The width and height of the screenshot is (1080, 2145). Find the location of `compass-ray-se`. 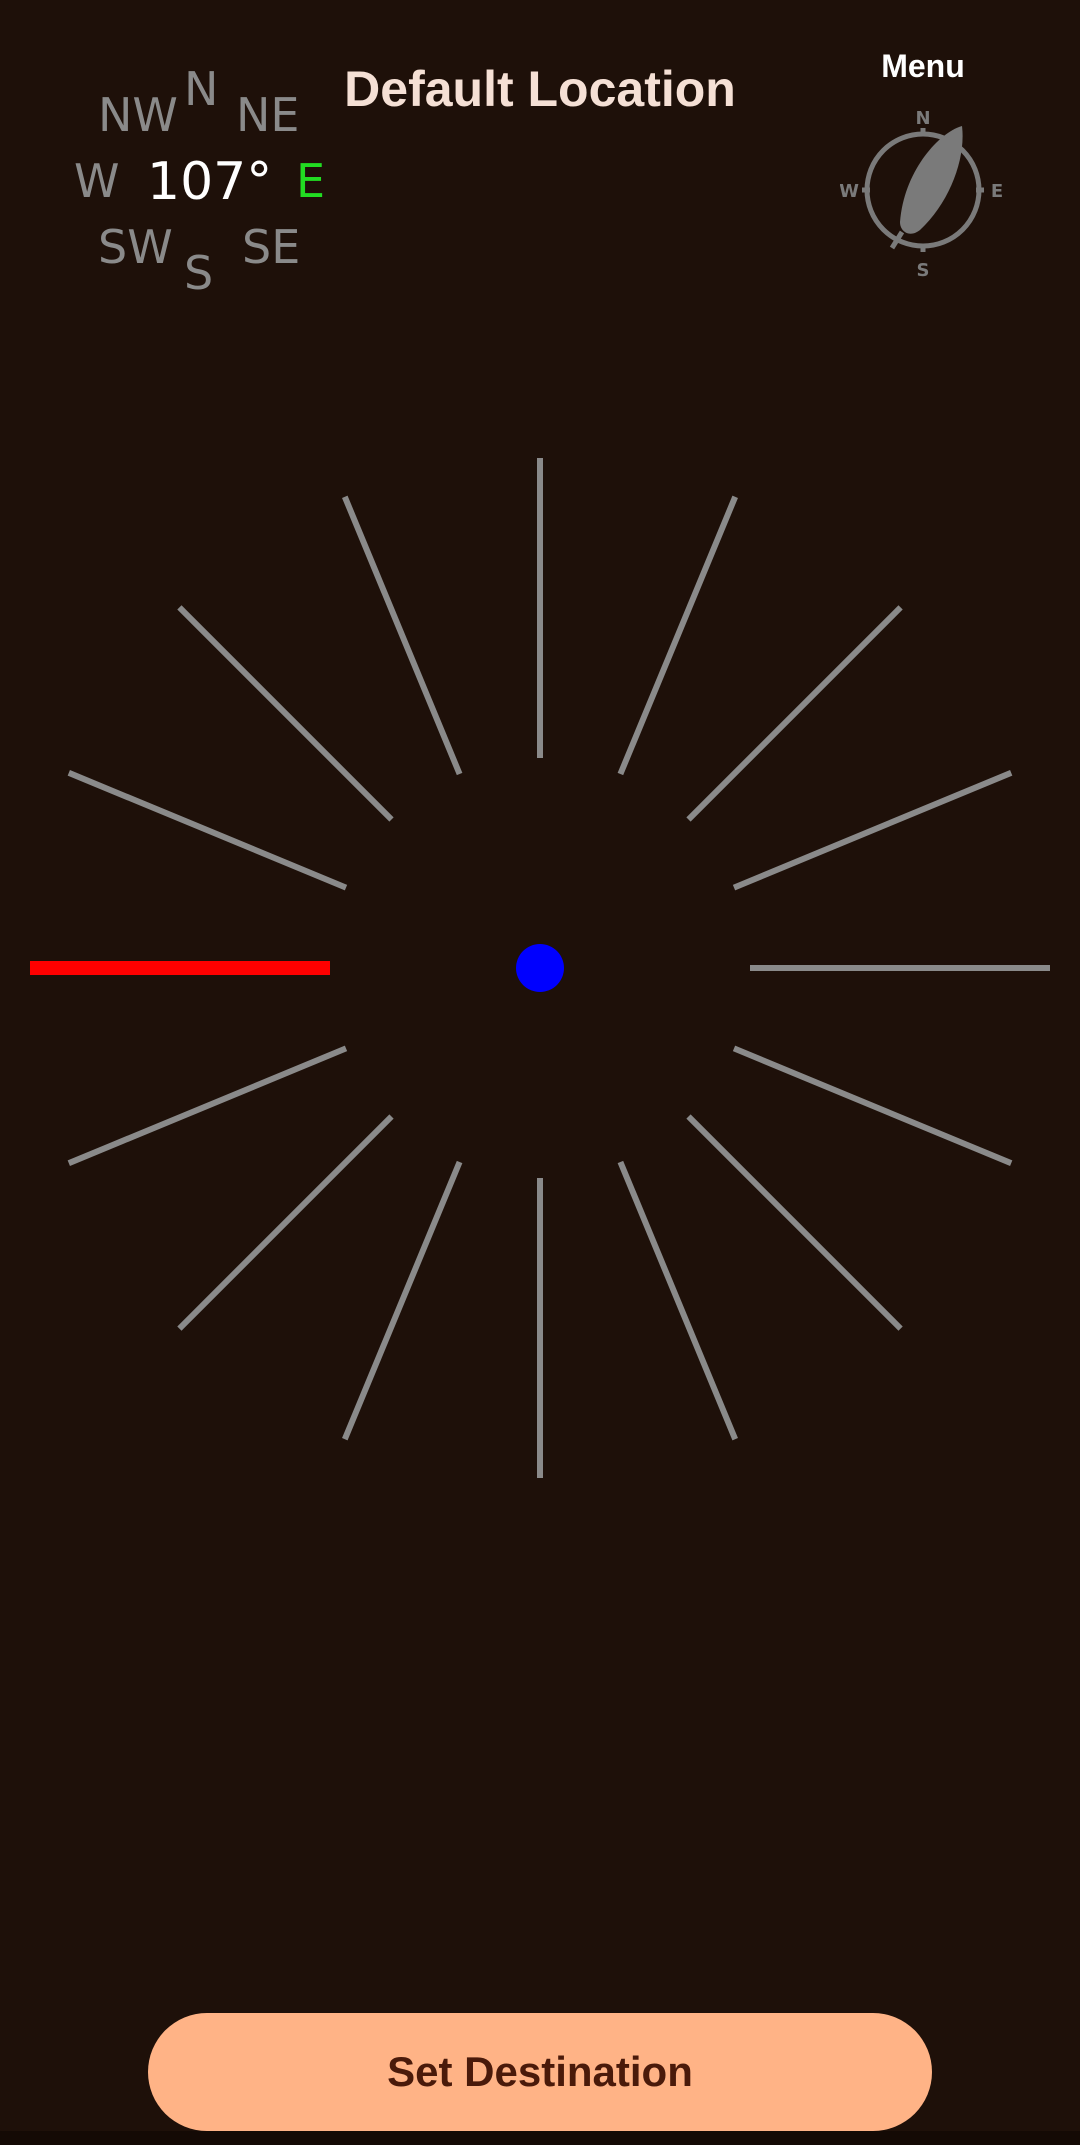

compass-ray-se is located at coordinates (794, 1222).